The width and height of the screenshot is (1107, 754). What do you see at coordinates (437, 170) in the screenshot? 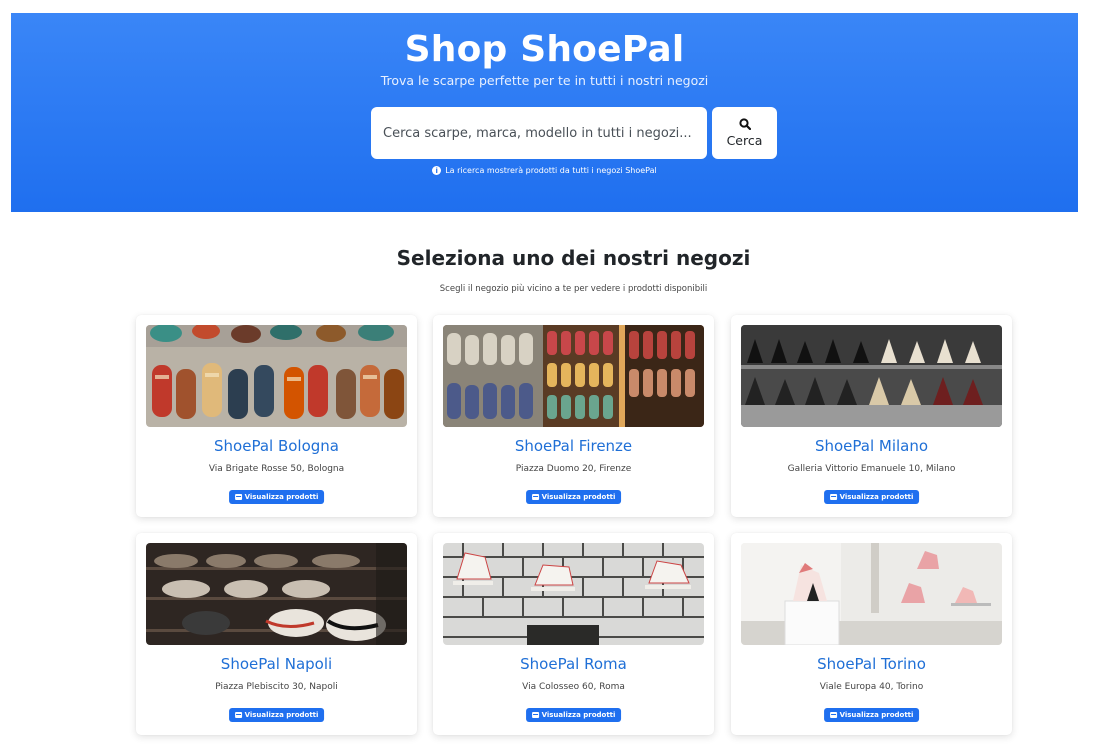
I see `info-icon: i` at bounding box center [437, 170].